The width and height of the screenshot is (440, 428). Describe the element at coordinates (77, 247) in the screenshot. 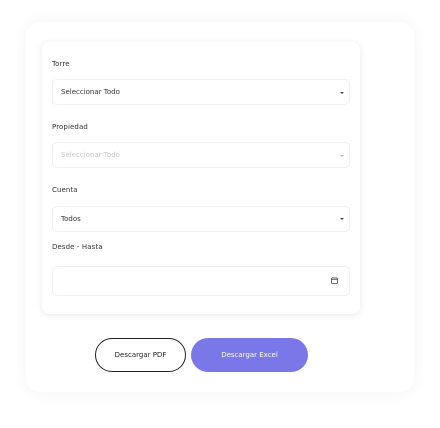

I see `fechas-label: Desde - Hasta` at that location.